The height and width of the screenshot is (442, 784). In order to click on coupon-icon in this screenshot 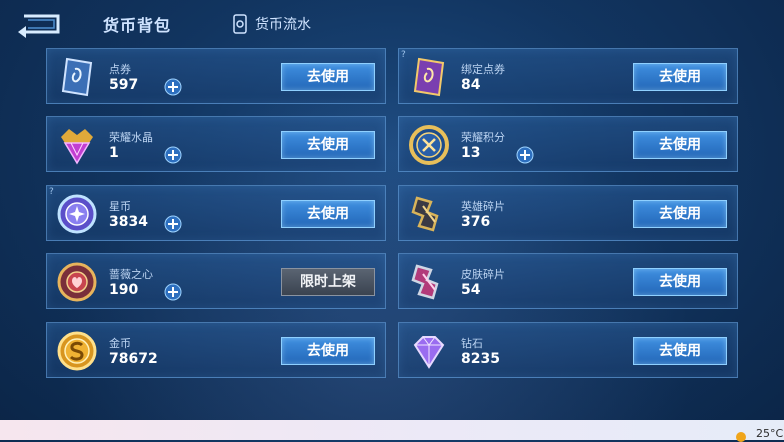, I will do `click(77, 77)`.